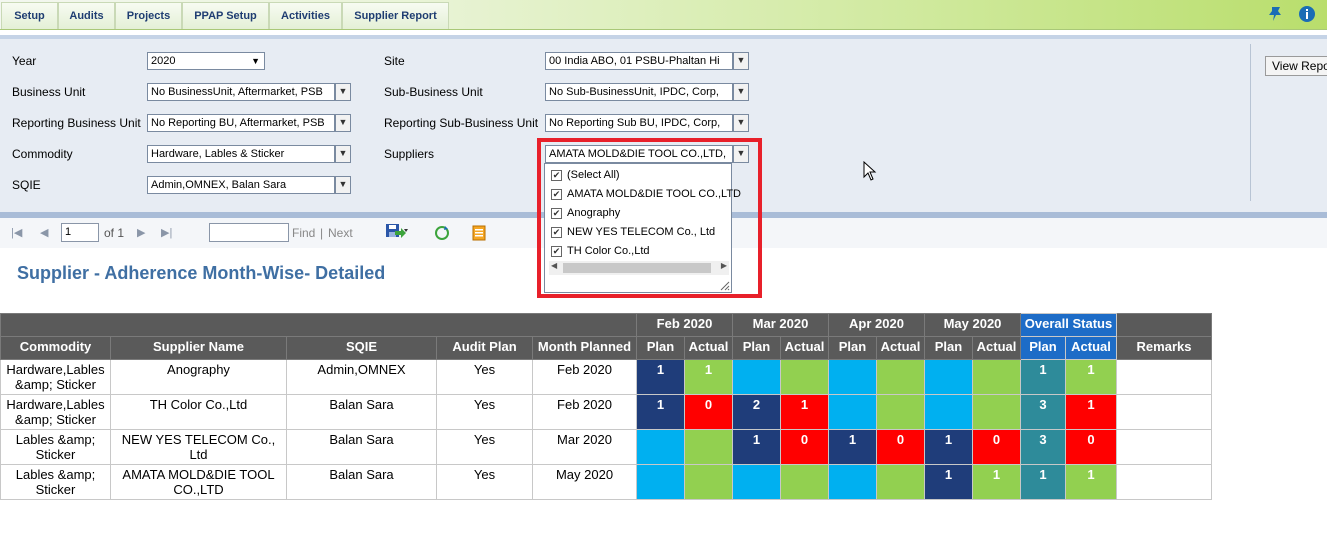 This screenshot has height=544, width=1327. What do you see at coordinates (340, 233) in the screenshot?
I see `next-link: Next` at bounding box center [340, 233].